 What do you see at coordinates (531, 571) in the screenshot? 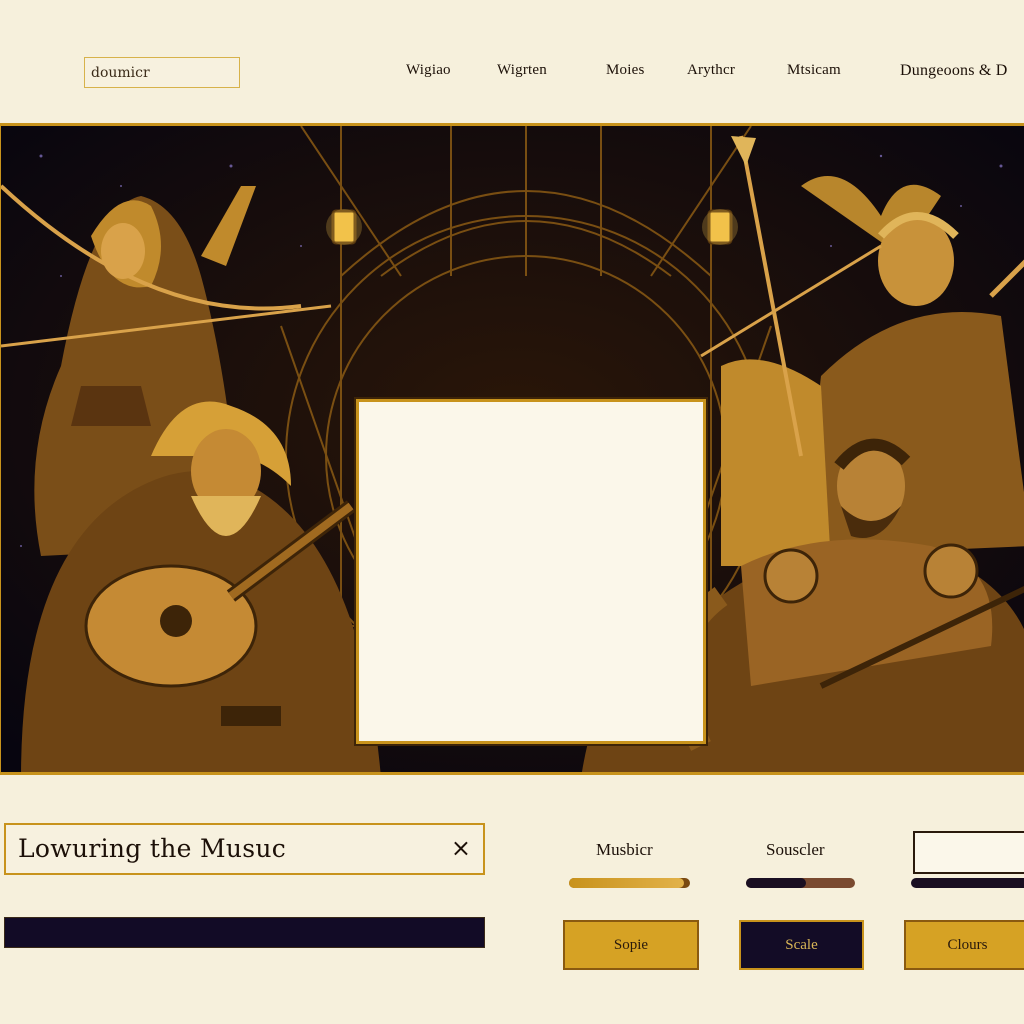
I see `video-placeholder-frame` at bounding box center [531, 571].